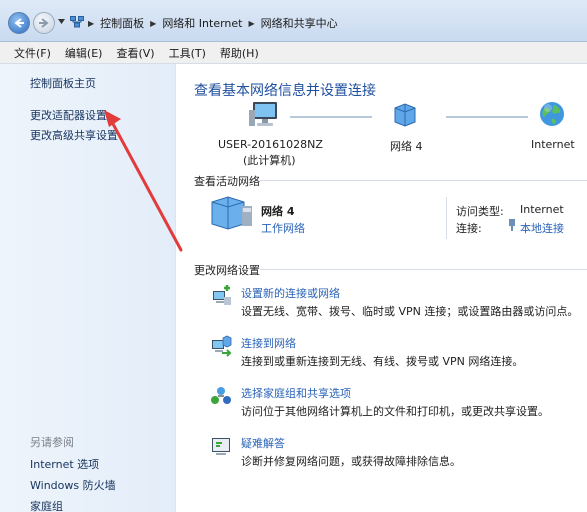  I want to click on breadcrumb-network-internet: 网络和 Internet, so click(202, 23).